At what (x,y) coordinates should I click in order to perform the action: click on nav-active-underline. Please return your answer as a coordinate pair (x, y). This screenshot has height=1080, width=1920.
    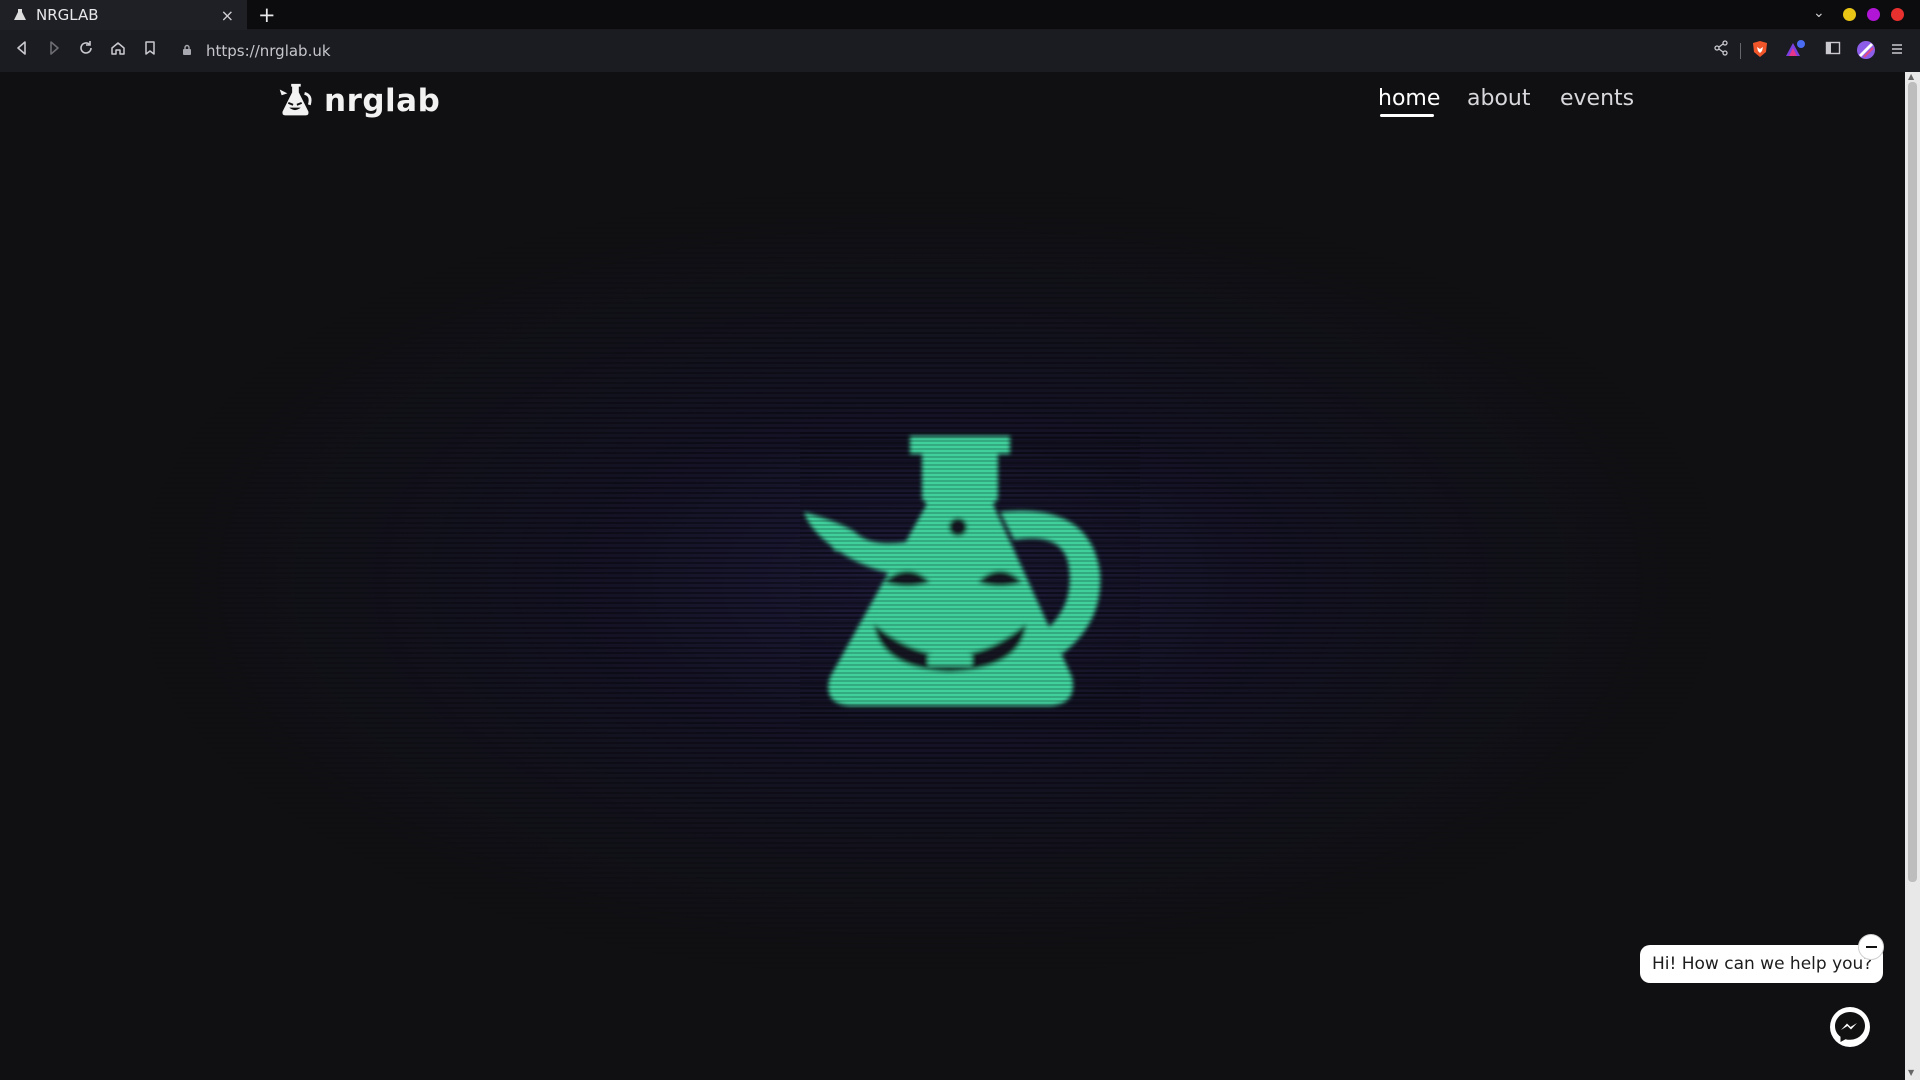
    Looking at the image, I should click on (1407, 115).